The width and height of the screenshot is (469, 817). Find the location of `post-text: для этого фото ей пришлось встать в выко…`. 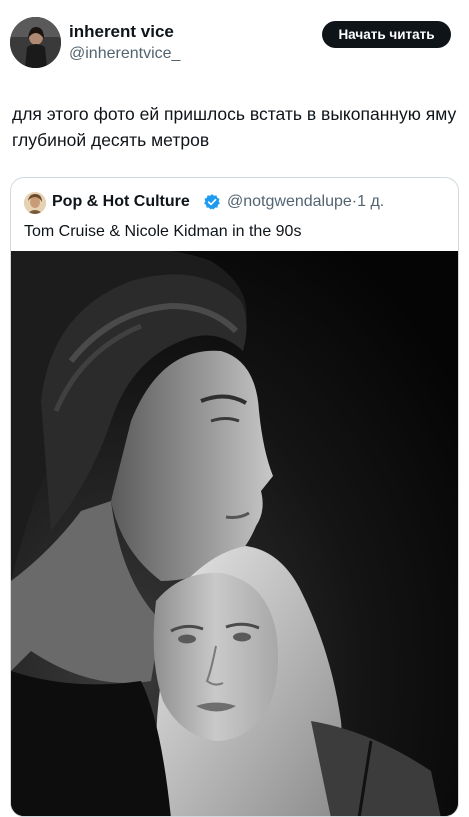

post-text: для этого фото ей пришлось встать в выко… is located at coordinates (234, 127).